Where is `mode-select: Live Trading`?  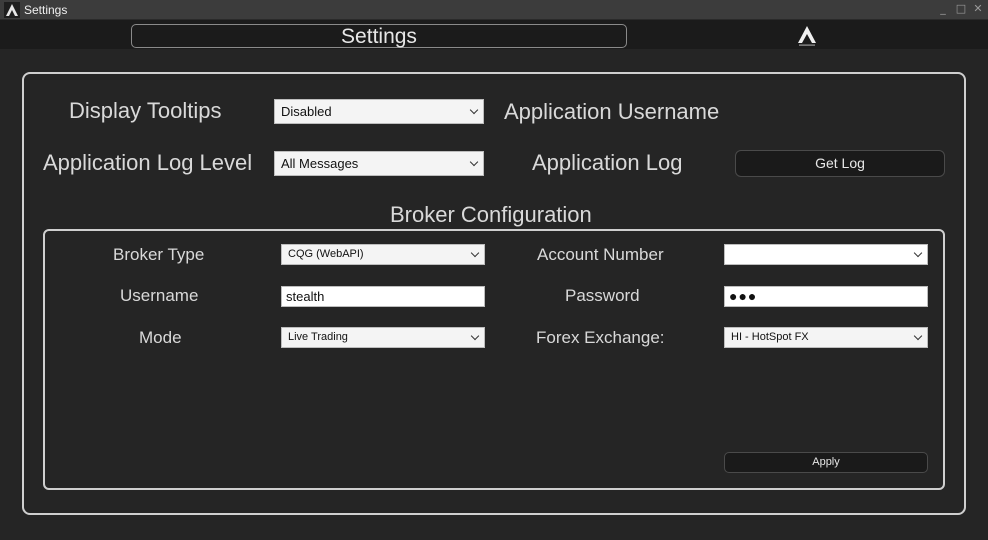 mode-select: Live Trading is located at coordinates (383, 337).